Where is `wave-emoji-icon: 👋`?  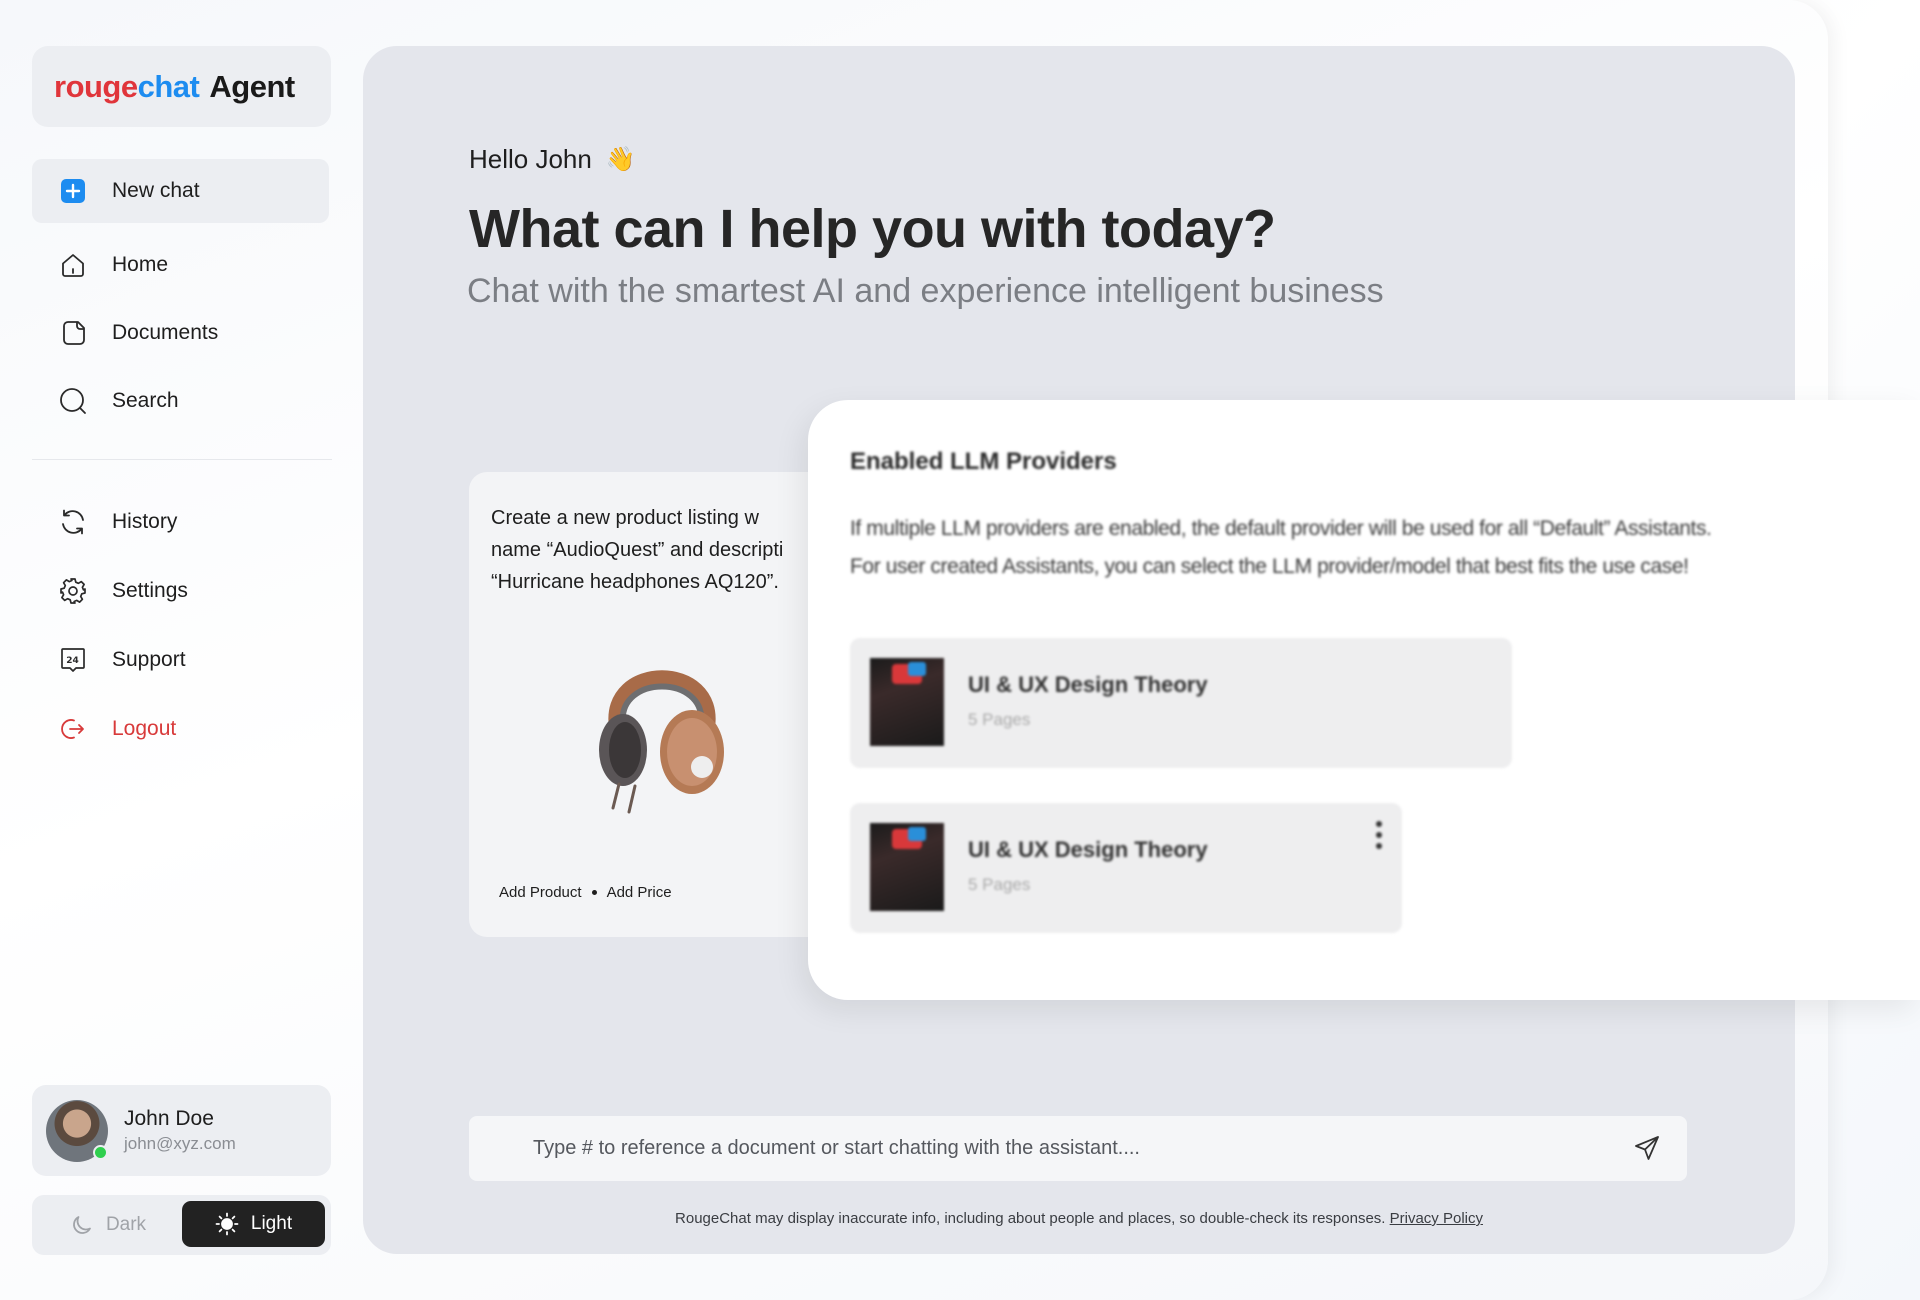 wave-emoji-icon: 👋 is located at coordinates (620, 159).